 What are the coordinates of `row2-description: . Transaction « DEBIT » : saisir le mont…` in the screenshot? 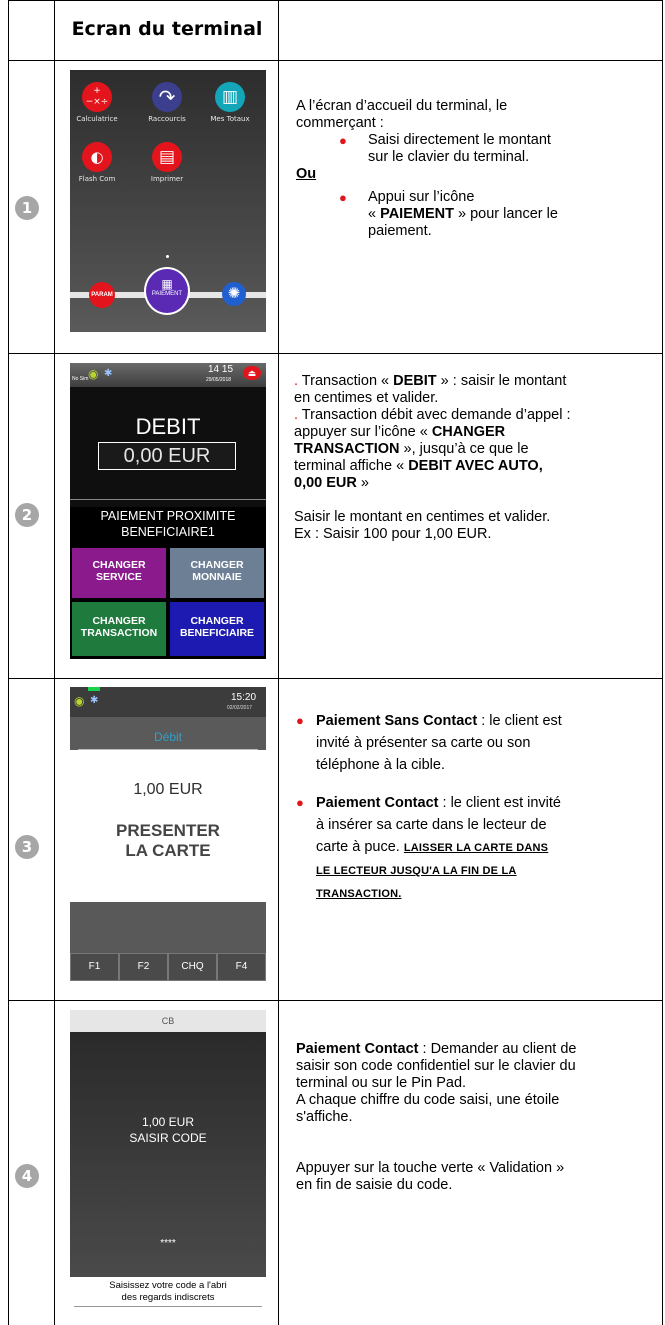 It's located at (432, 457).